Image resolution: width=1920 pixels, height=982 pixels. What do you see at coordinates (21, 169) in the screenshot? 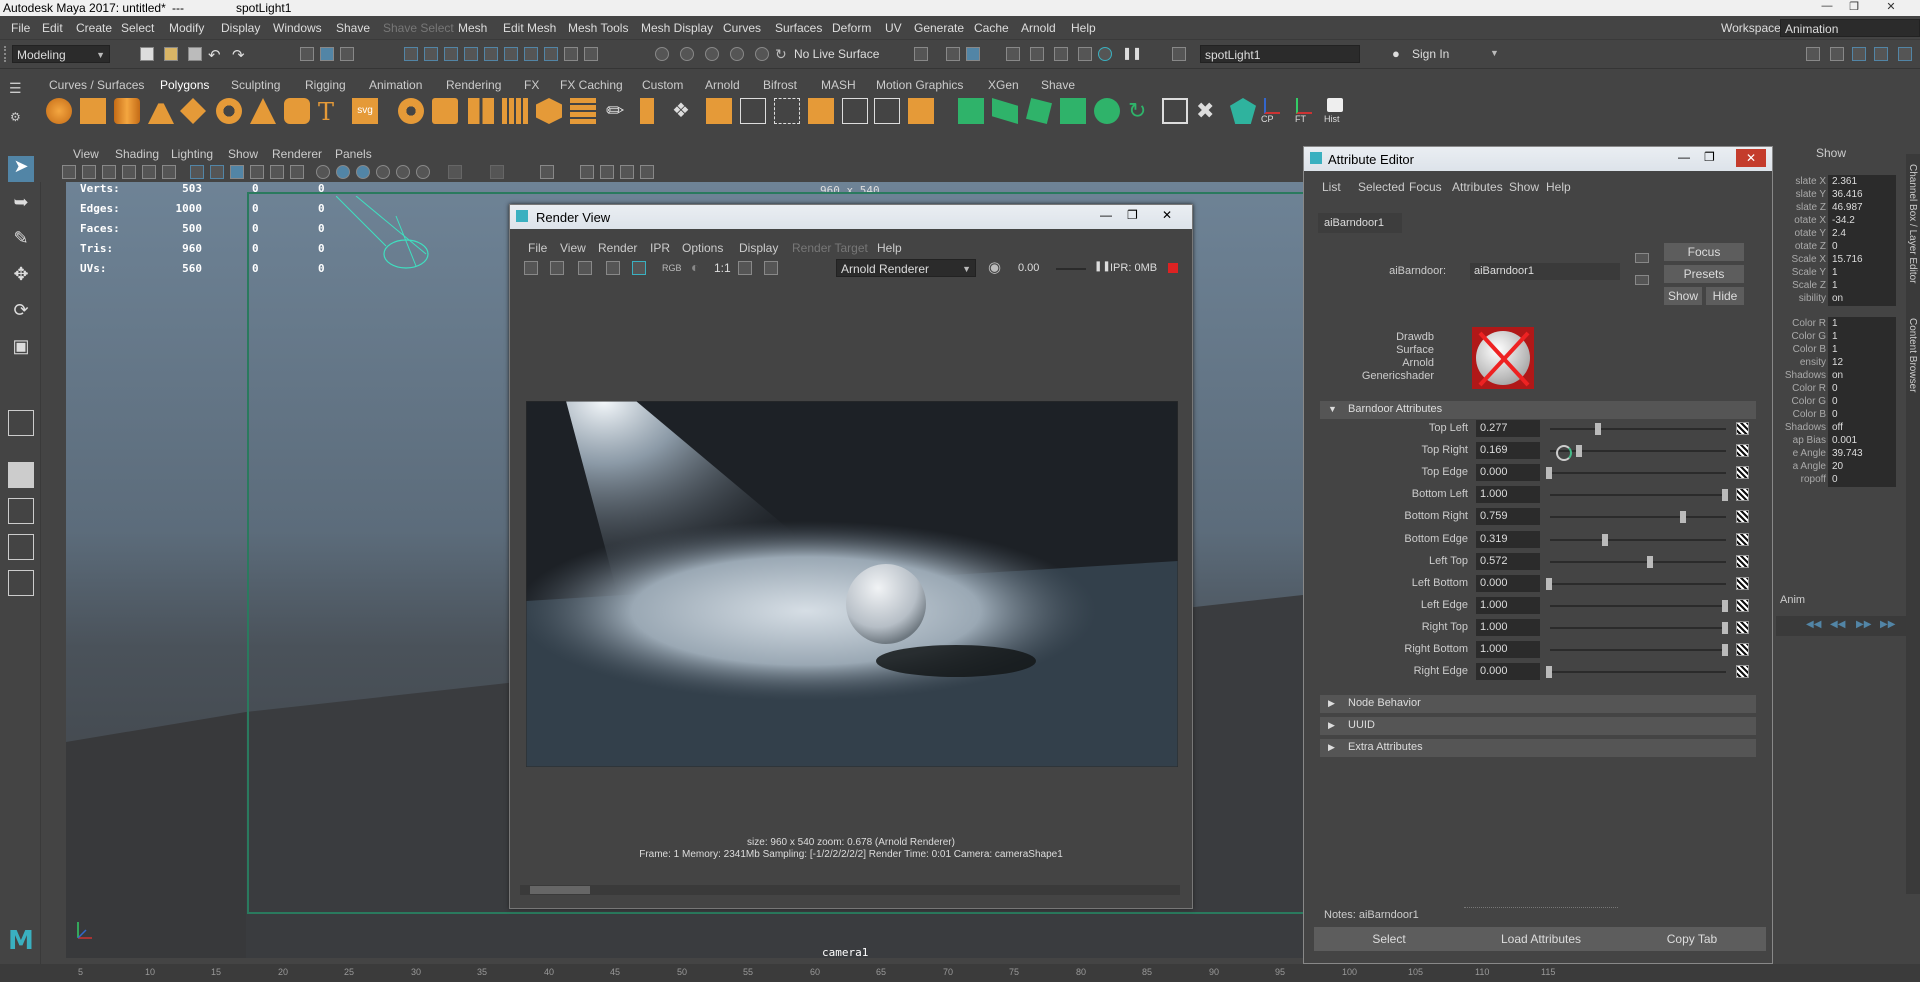
I see `select-tool-icon: ➤` at bounding box center [21, 169].